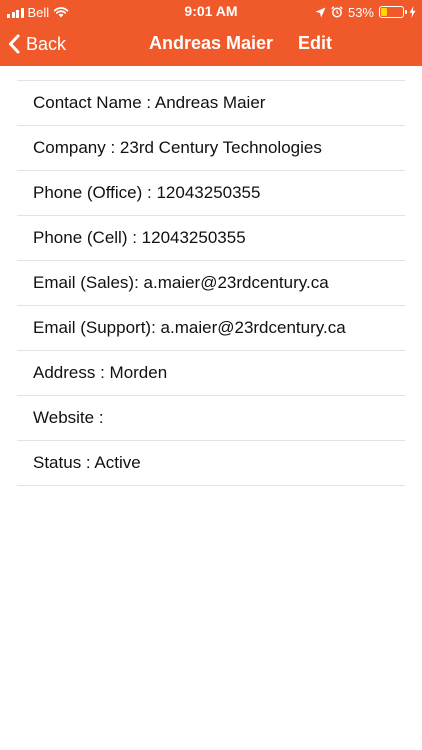 The height and width of the screenshot is (750, 422). I want to click on back-button: Back, so click(37, 44).